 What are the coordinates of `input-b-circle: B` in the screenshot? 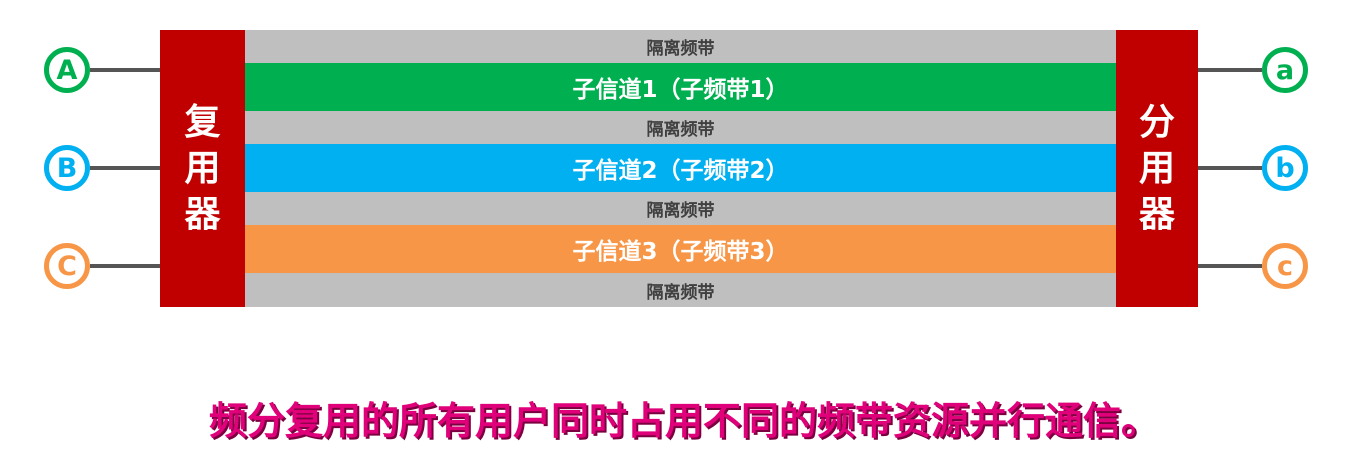 It's located at (67, 168).